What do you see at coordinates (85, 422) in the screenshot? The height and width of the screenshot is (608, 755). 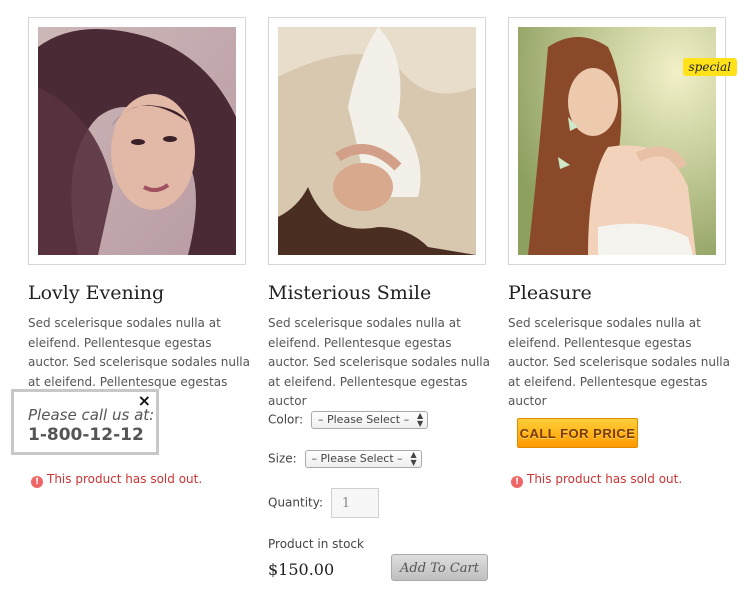 I see `call-us-popup: × Please call us at: 1-800-12-12` at bounding box center [85, 422].